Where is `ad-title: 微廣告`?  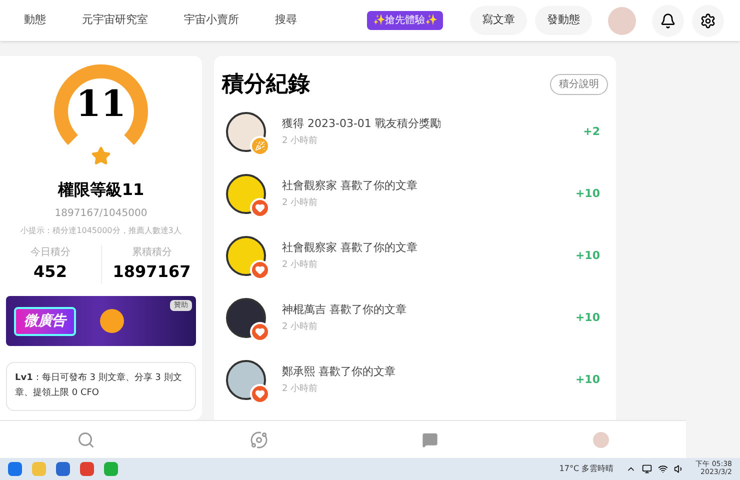 ad-title: 微廣告 is located at coordinates (45, 321).